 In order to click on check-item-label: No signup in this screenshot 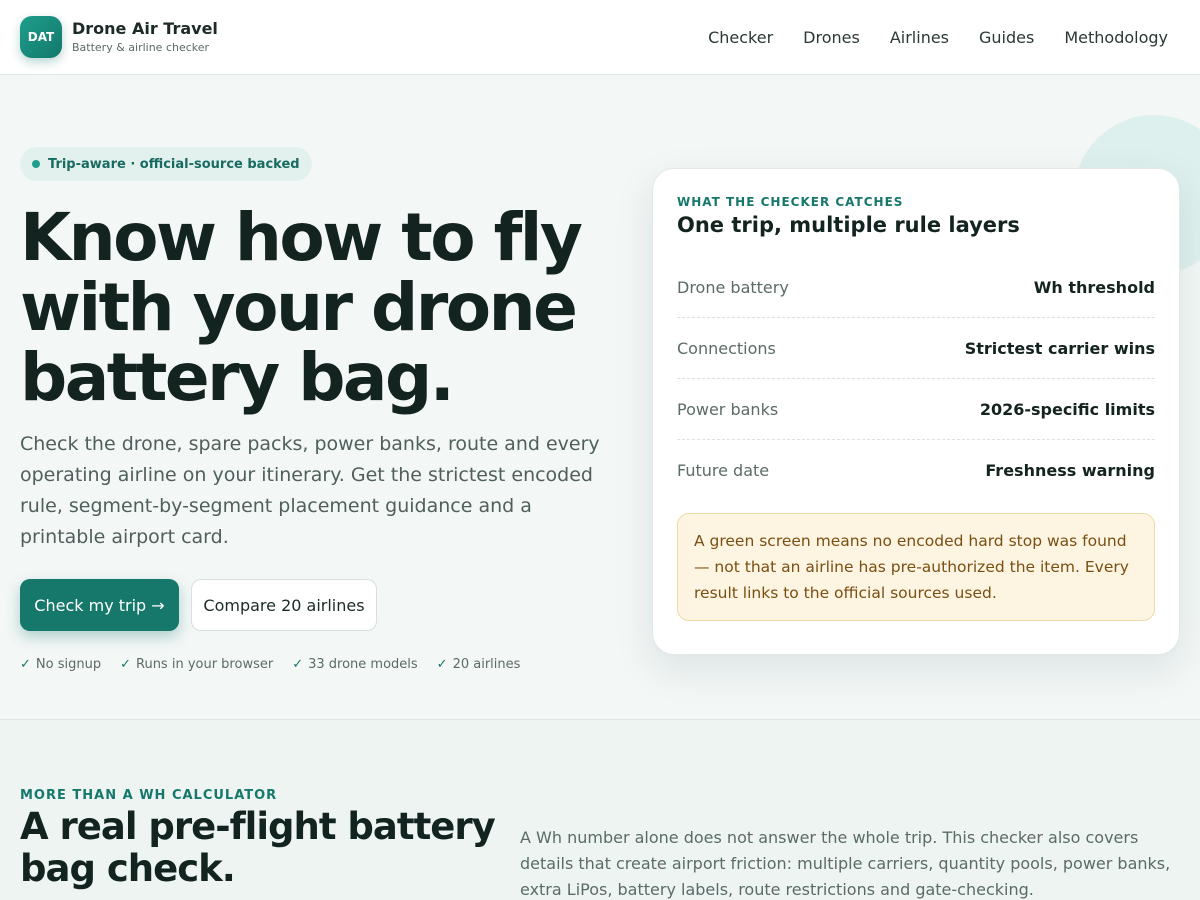, I will do `click(68, 664)`.